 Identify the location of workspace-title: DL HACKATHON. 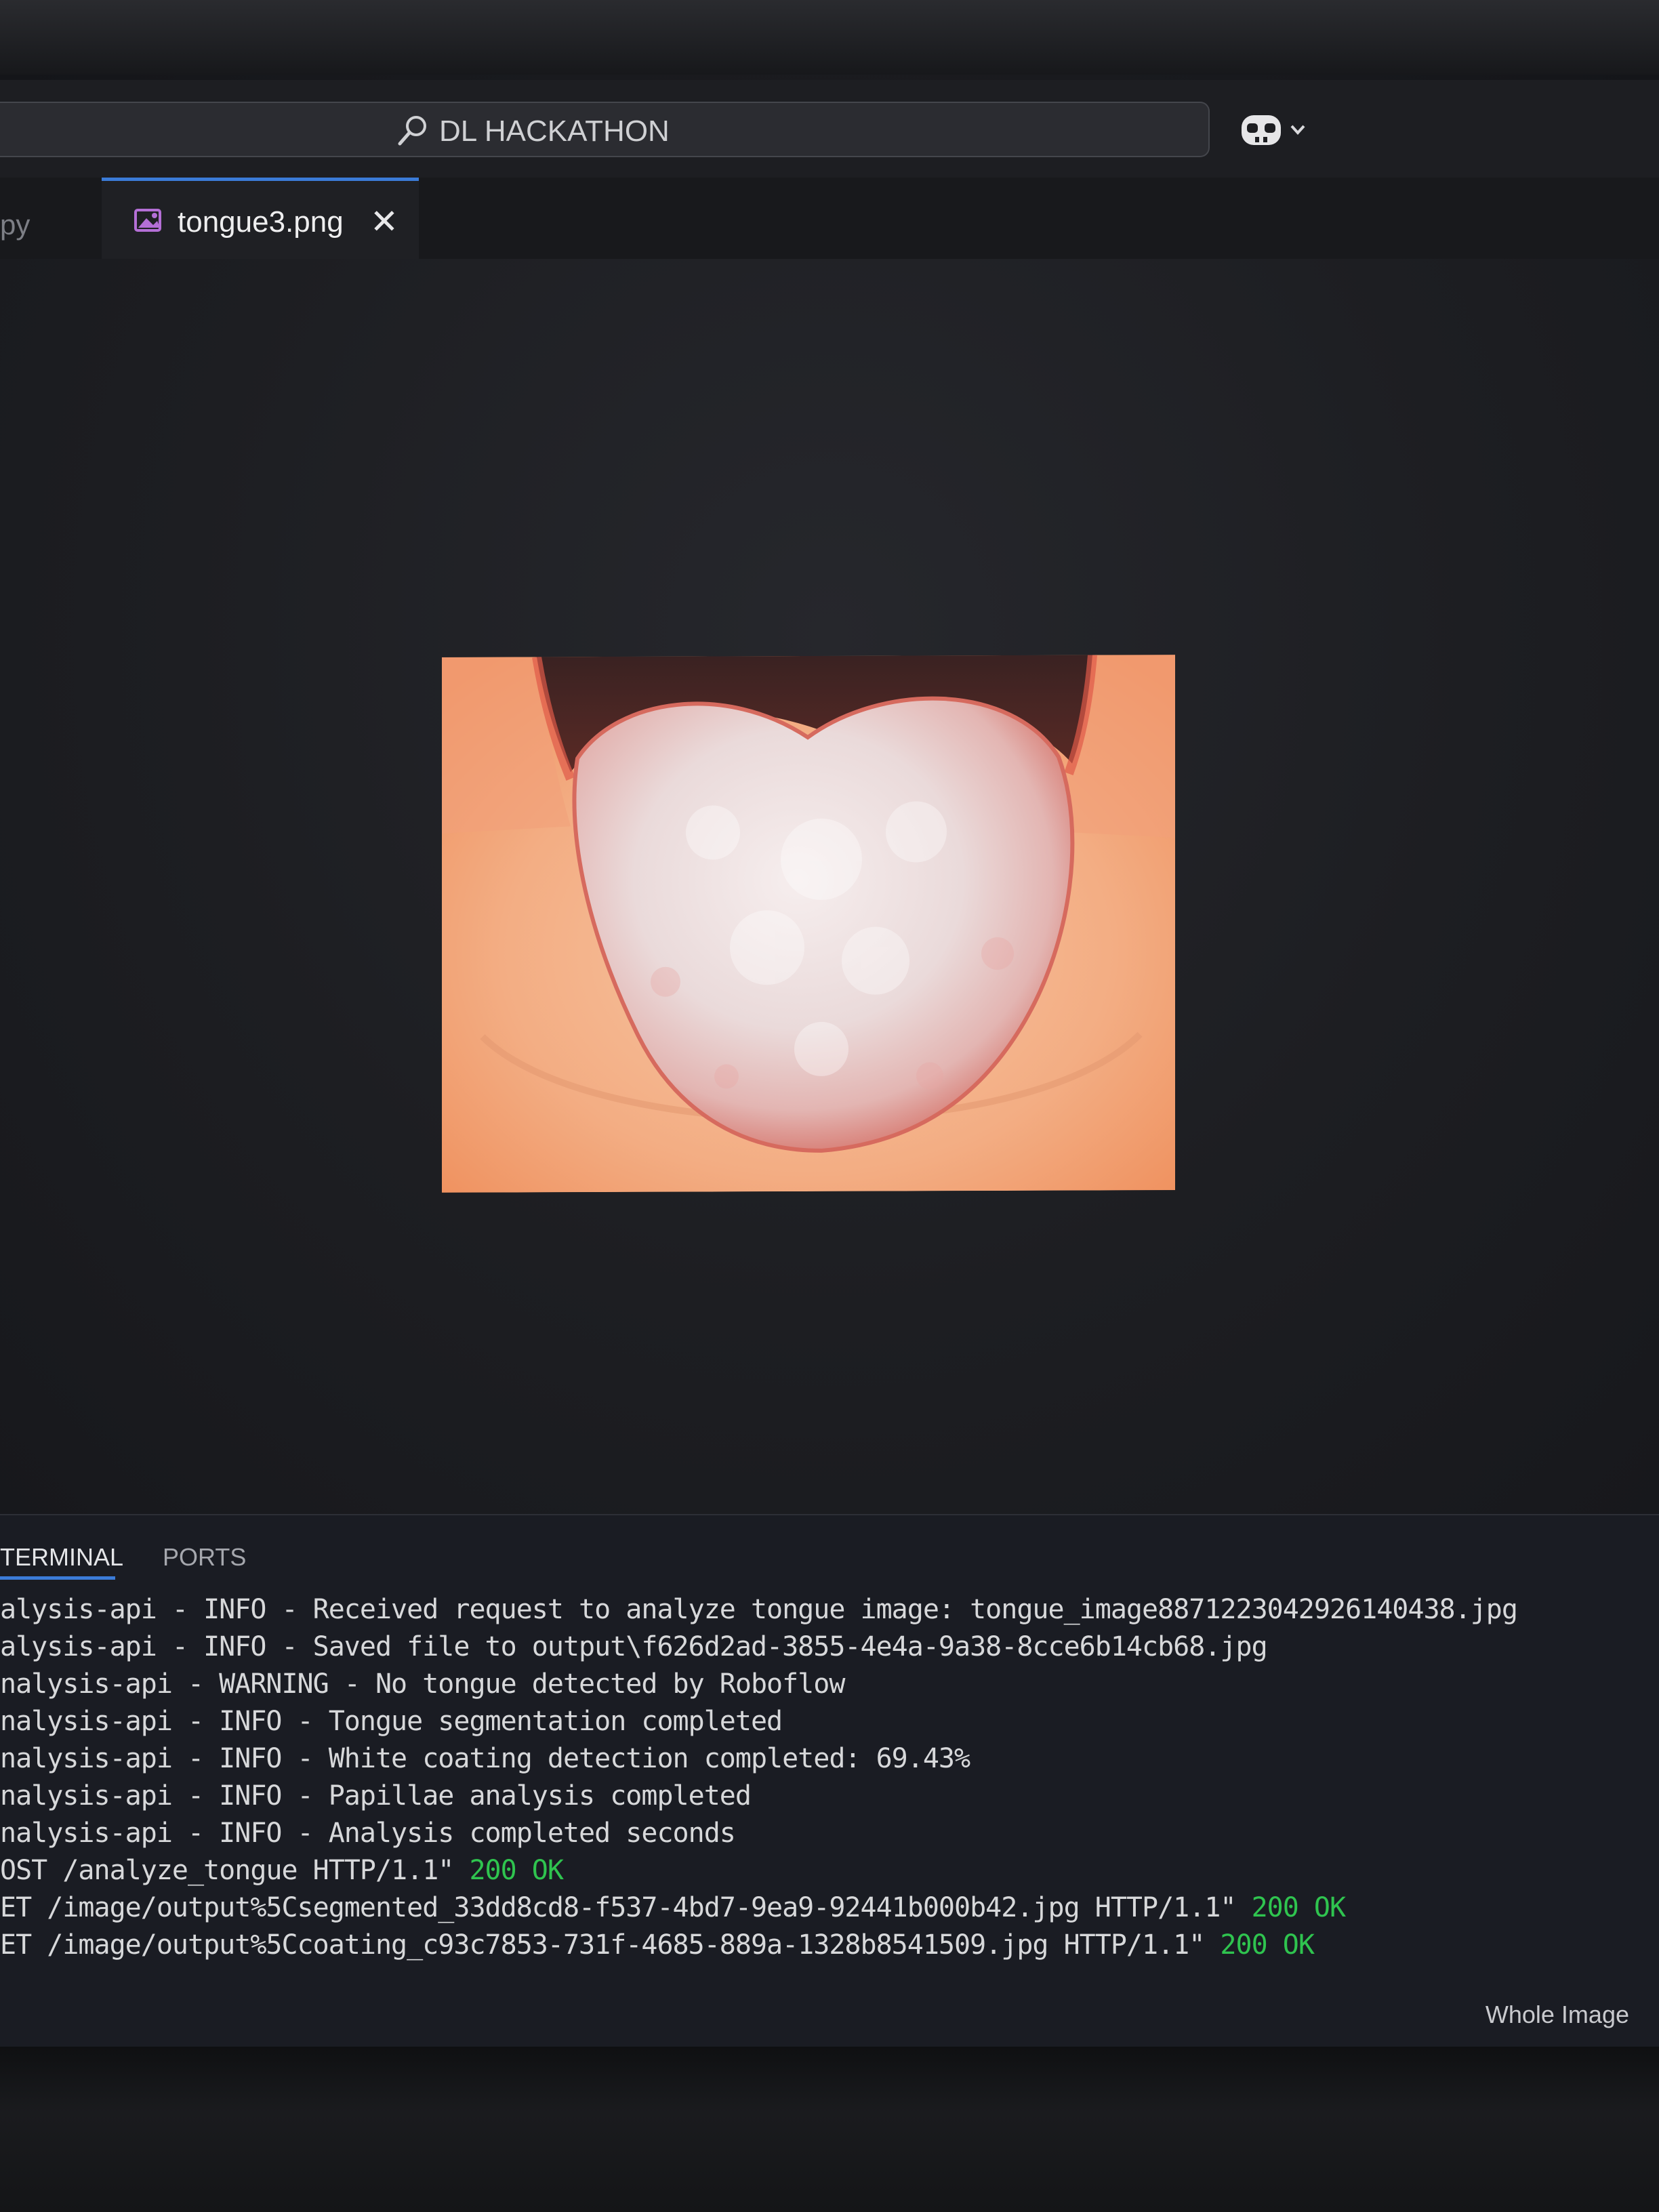
(554, 131).